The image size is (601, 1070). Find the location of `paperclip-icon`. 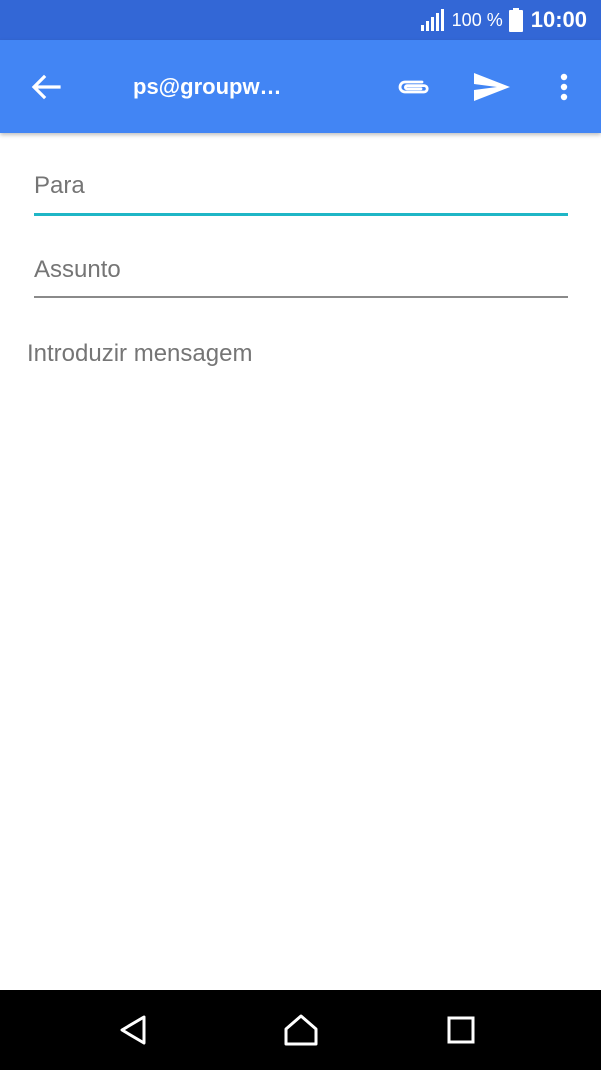

paperclip-icon is located at coordinates (413, 86).